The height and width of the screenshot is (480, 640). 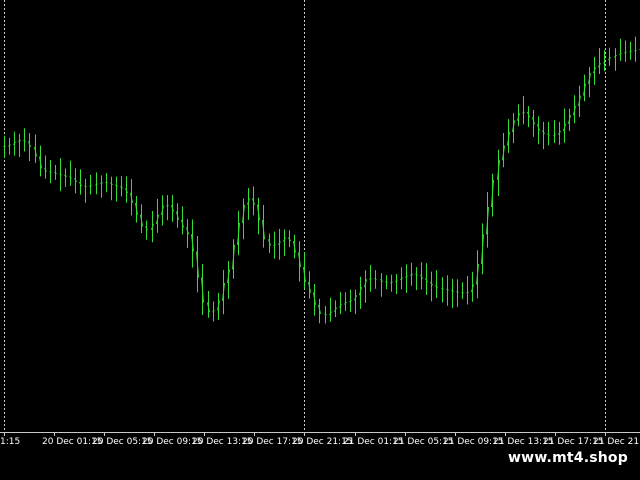 I want to click on watermark-text: www.mt4.shop, so click(x=568, y=458).